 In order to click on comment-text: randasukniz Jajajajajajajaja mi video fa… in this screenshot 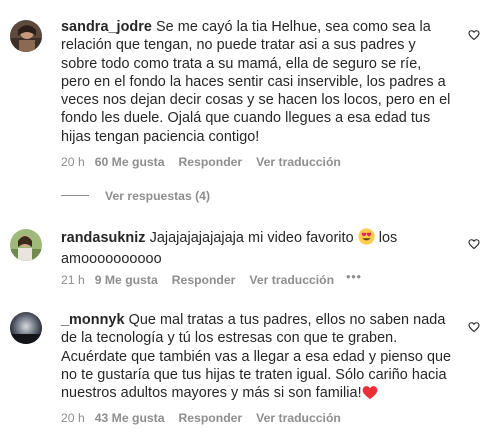, I will do `click(257, 248)`.